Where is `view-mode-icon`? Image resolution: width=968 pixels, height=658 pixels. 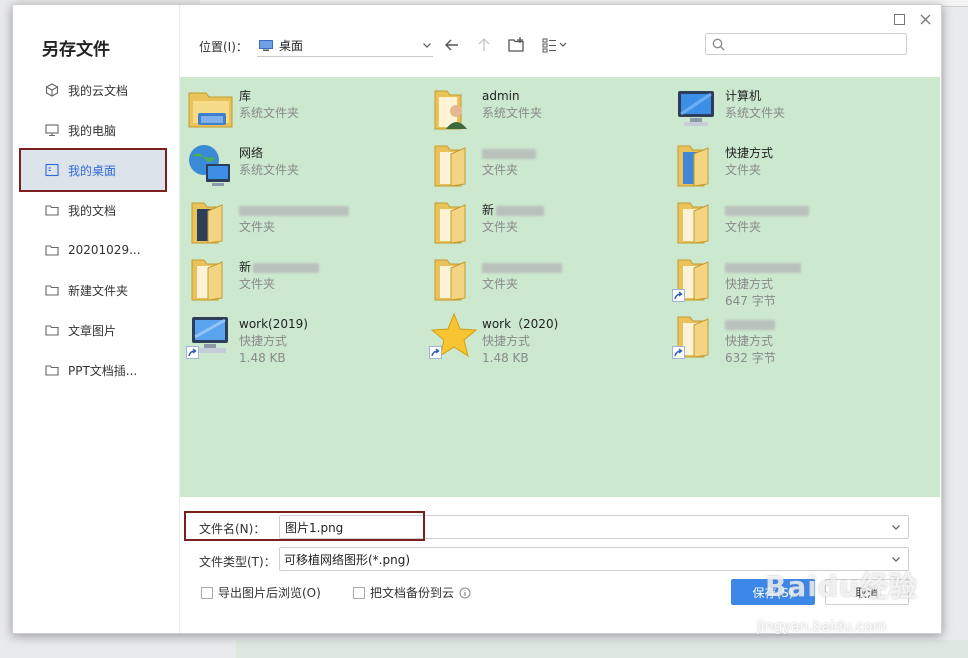 view-mode-icon is located at coordinates (556, 45).